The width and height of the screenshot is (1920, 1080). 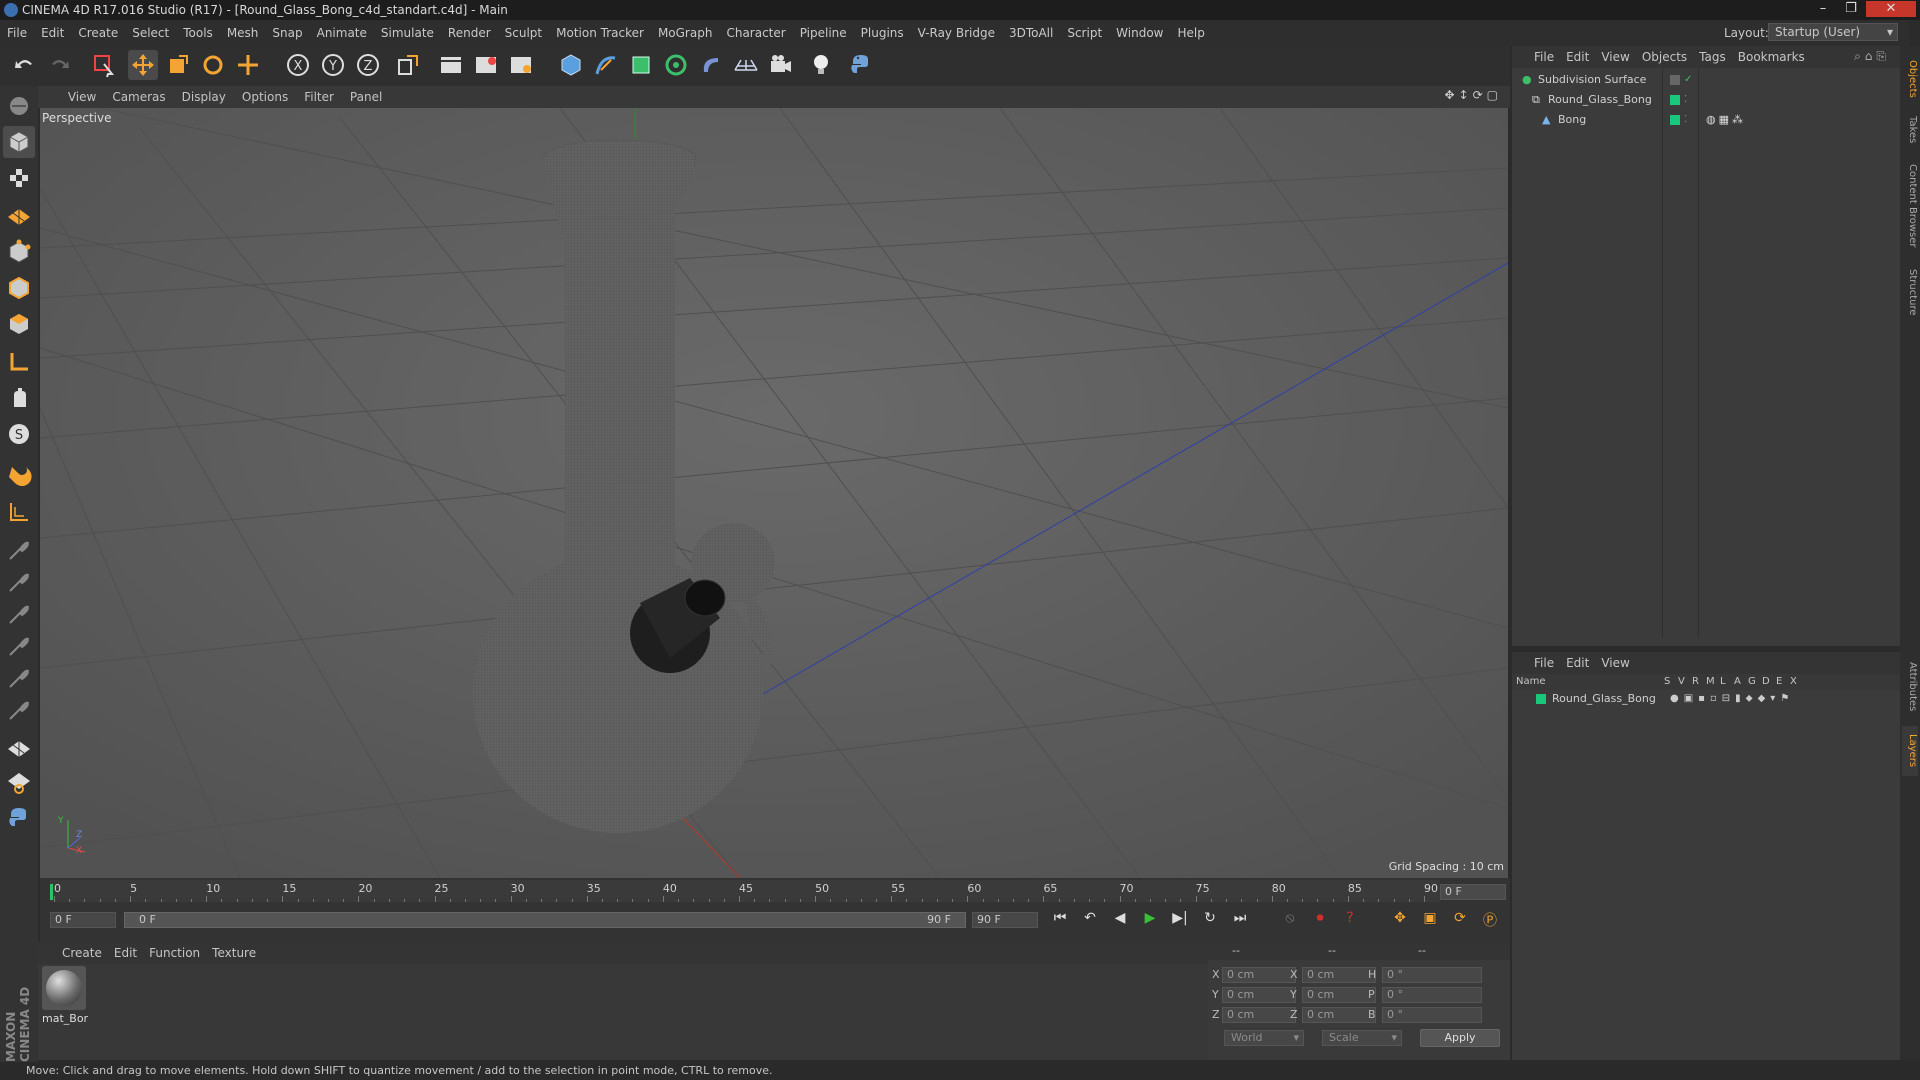 What do you see at coordinates (19, 782) in the screenshot?
I see `soft-selection-button` at bounding box center [19, 782].